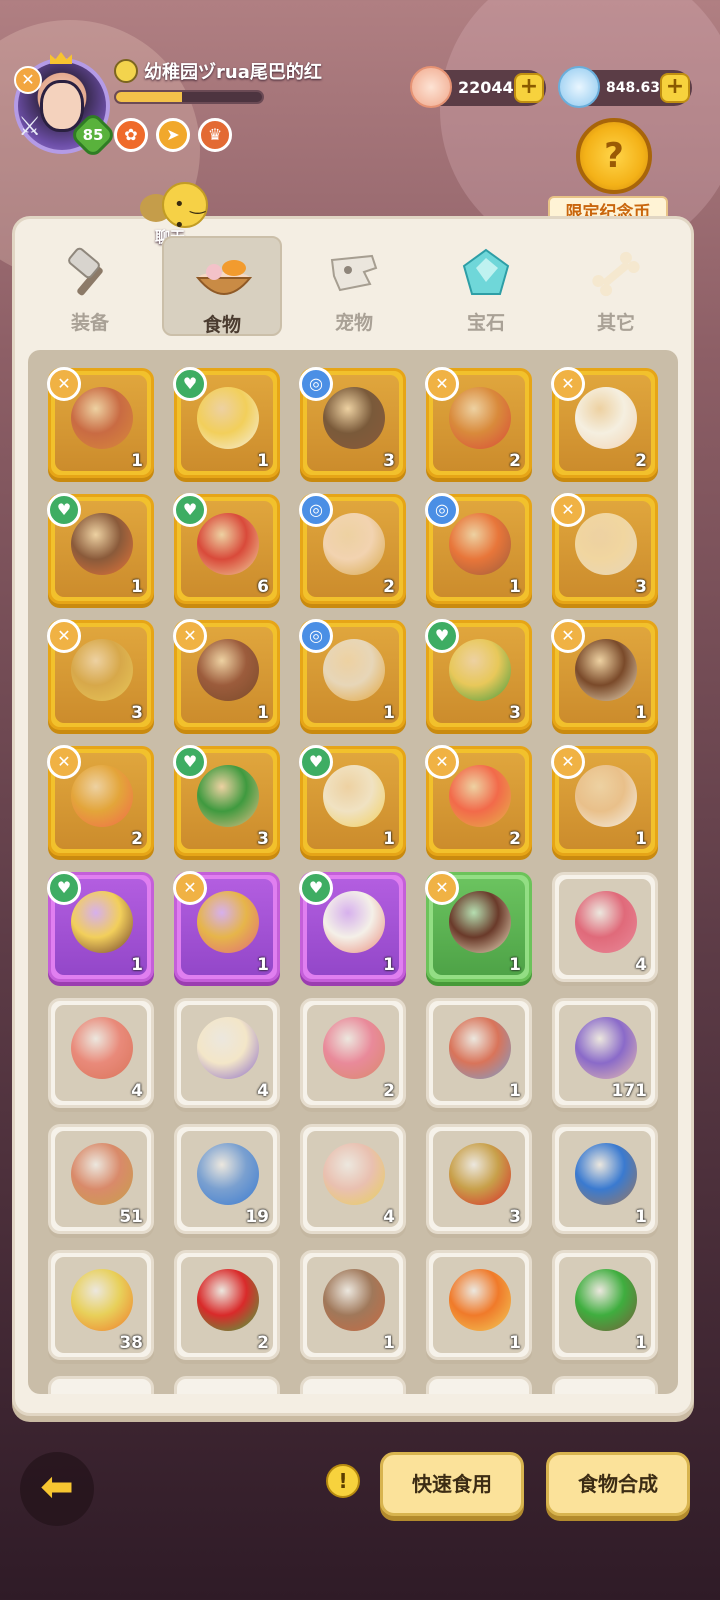 Image resolution: width=720 pixels, height=1600 pixels. I want to click on fish-skewer-icon, so click(354, 418).